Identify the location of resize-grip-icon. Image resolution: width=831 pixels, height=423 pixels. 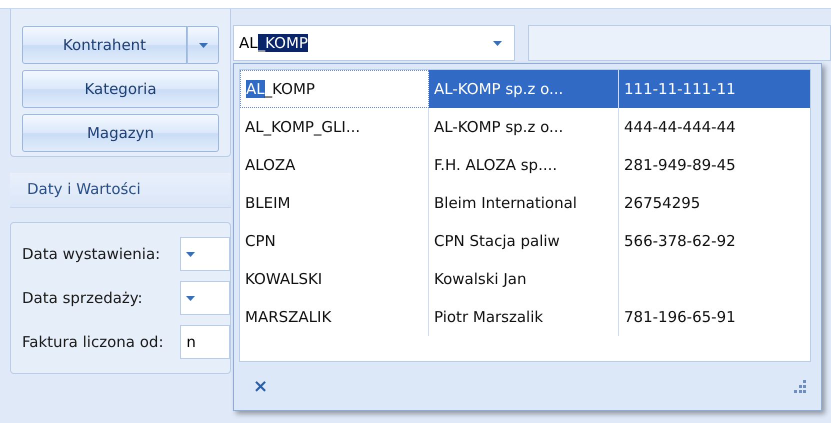
(800, 386).